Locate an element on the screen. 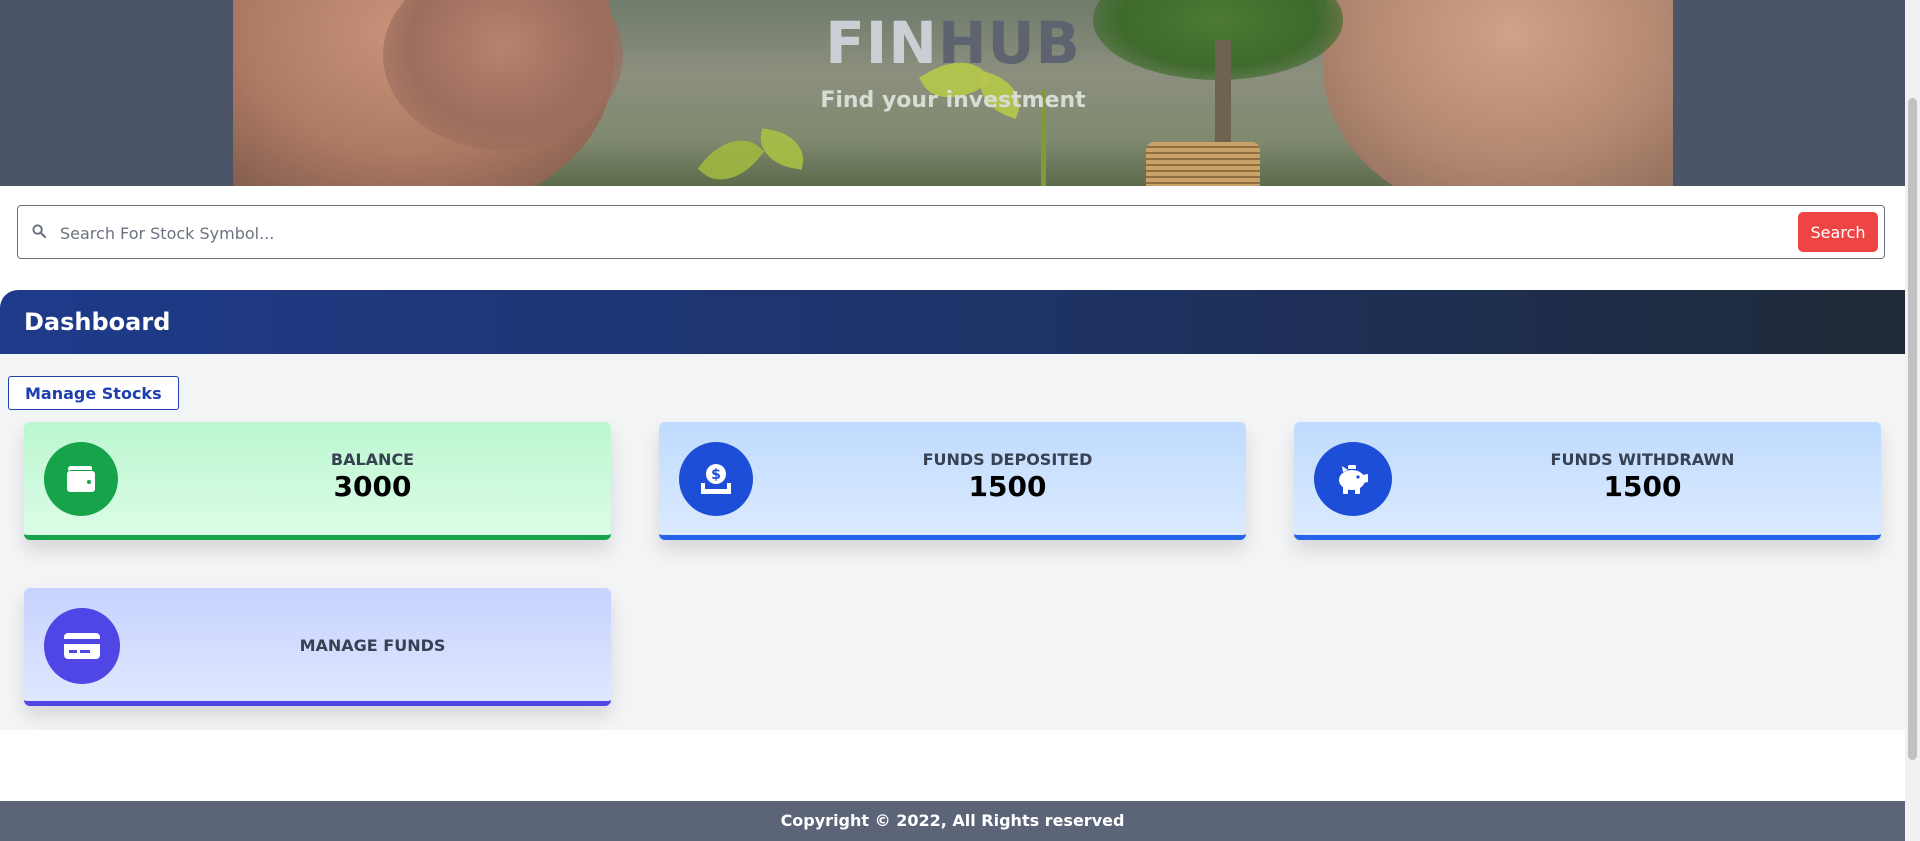  footer: Copyright © 2022, All Rights reserved is located at coordinates (952, 821).